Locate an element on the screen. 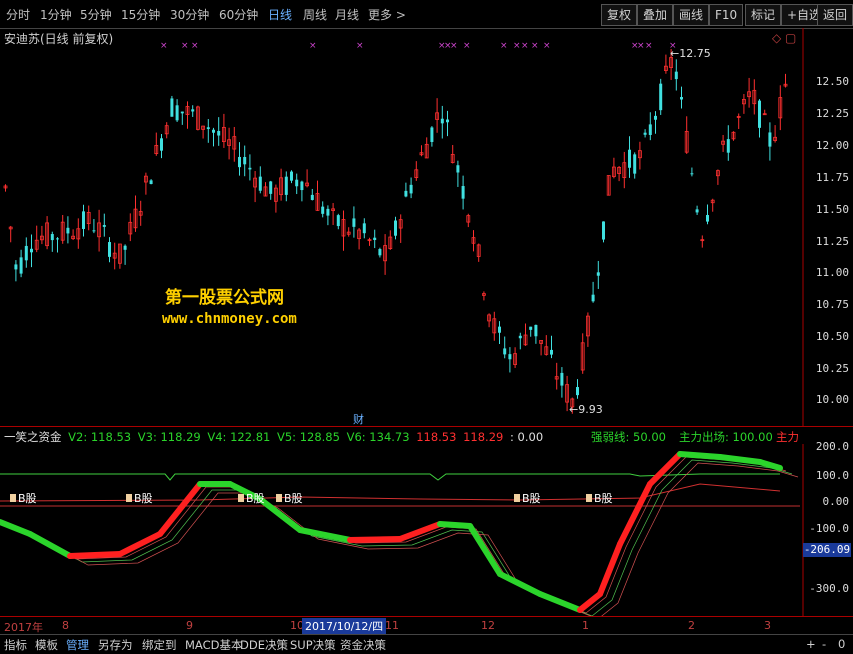 The width and height of the screenshot is (853, 654). tab-template: 模板 is located at coordinates (46, 645).